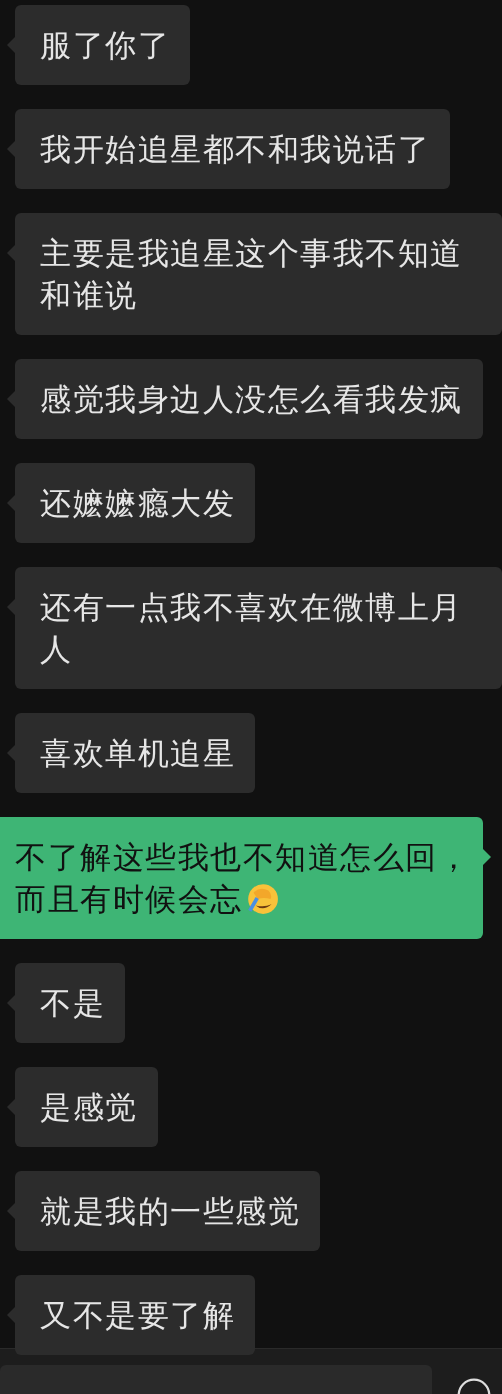 The height and width of the screenshot is (1394, 502). I want to click on message-text: 不是, so click(72, 1003).